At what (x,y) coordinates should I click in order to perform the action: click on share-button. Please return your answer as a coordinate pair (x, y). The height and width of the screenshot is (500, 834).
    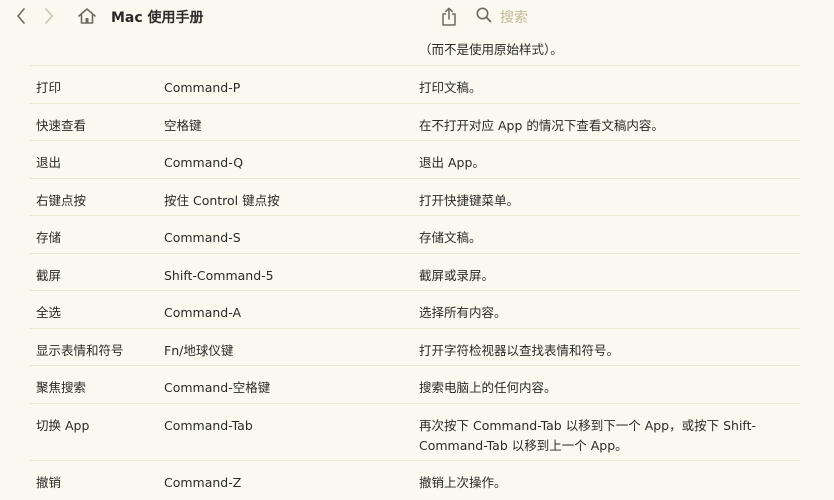
    Looking at the image, I should click on (449, 16).